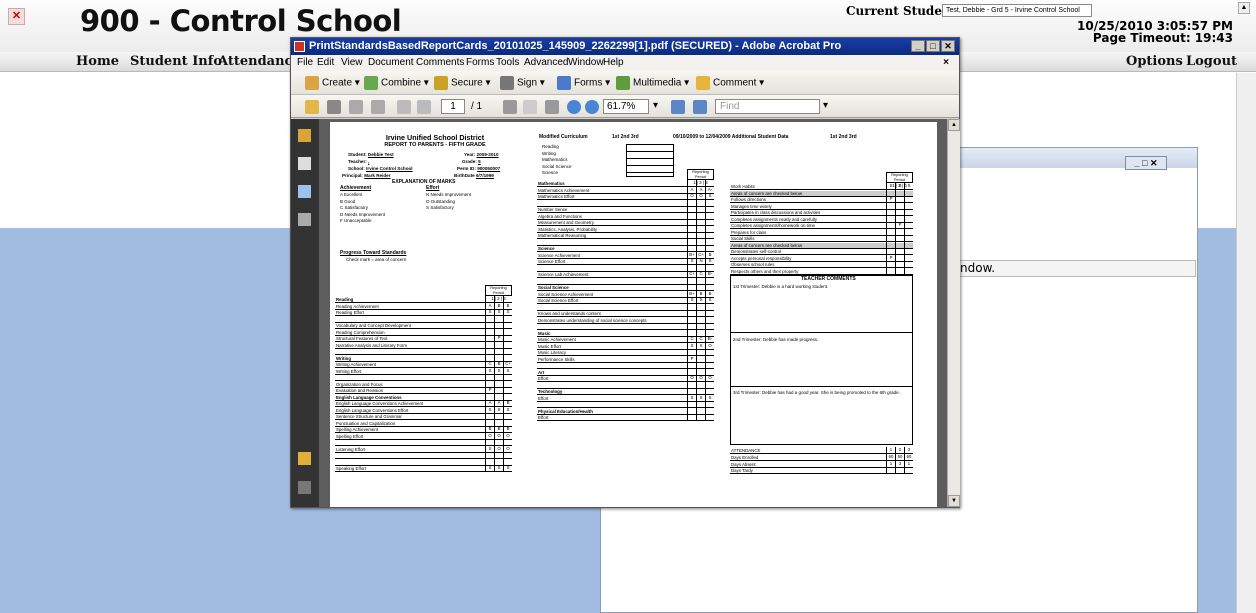 The height and width of the screenshot is (613, 1256). What do you see at coordinates (522, 83) in the screenshot?
I see `sign-button: Sign ▾` at bounding box center [522, 83].